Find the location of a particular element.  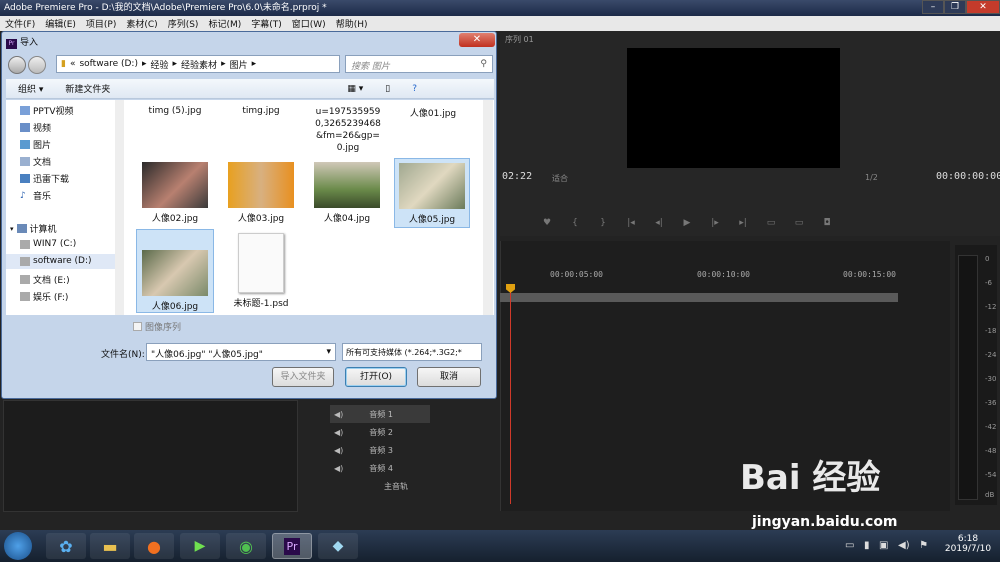

import-folder-button: 导入文件夹 is located at coordinates (303, 377).